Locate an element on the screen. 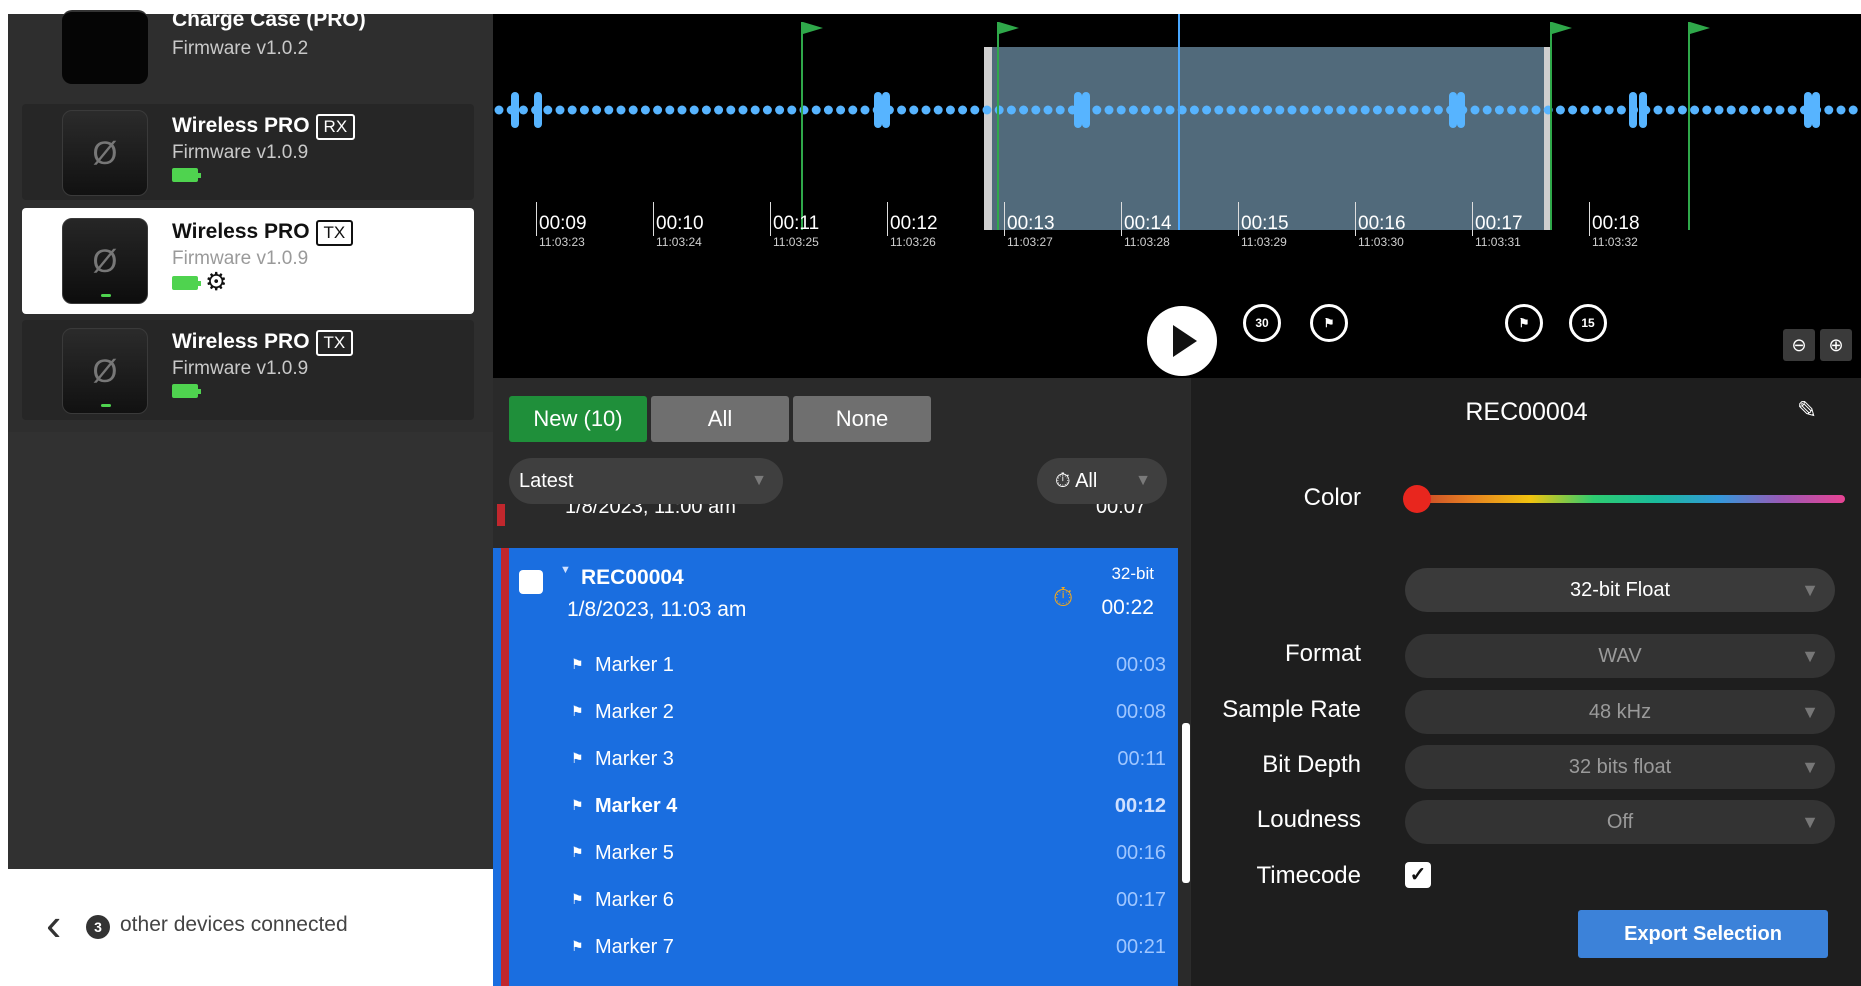 The height and width of the screenshot is (986, 1861). marker-row: ⚑ Marker 7 00:21 is located at coordinates (835, 950).